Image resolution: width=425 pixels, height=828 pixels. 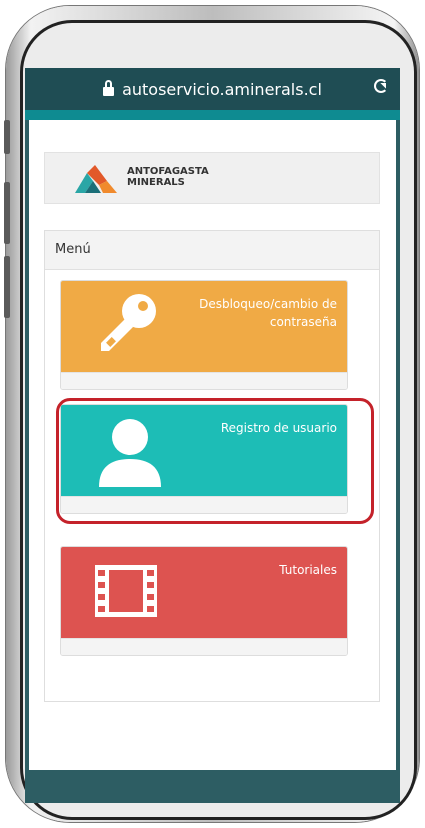 What do you see at coordinates (212, 115) in the screenshot?
I see `accent-strip` at bounding box center [212, 115].